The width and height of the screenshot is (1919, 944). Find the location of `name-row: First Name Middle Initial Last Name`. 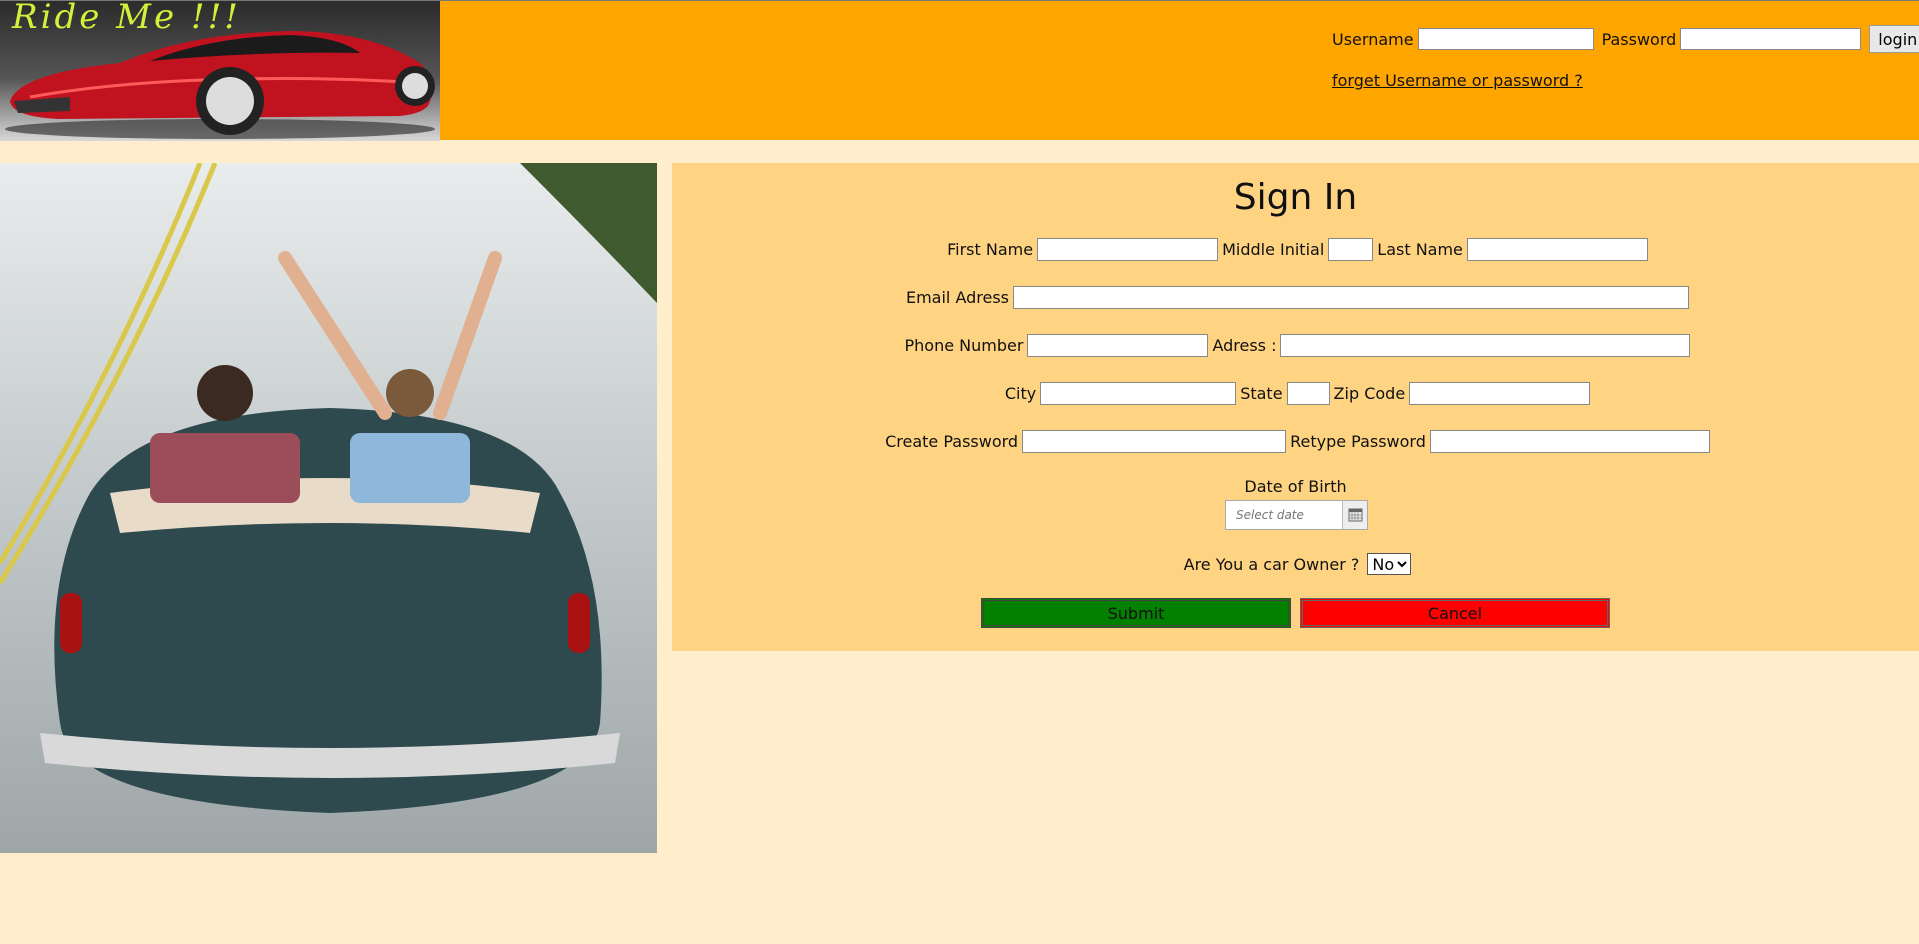

name-row: First Name Middle Initial Last Name is located at coordinates (1295, 249).